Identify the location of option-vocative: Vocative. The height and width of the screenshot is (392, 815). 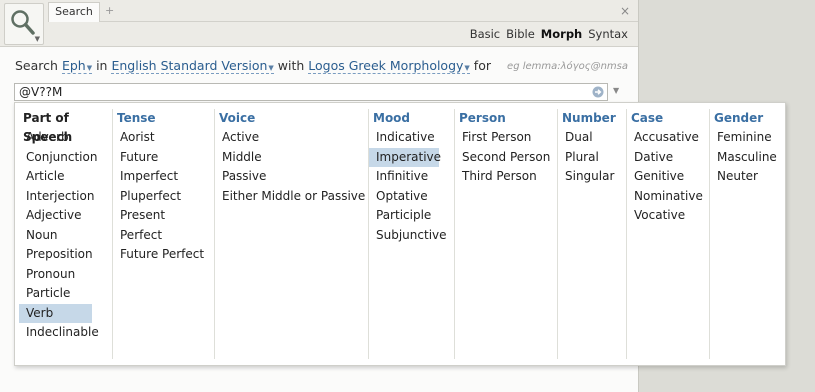
(668, 216).